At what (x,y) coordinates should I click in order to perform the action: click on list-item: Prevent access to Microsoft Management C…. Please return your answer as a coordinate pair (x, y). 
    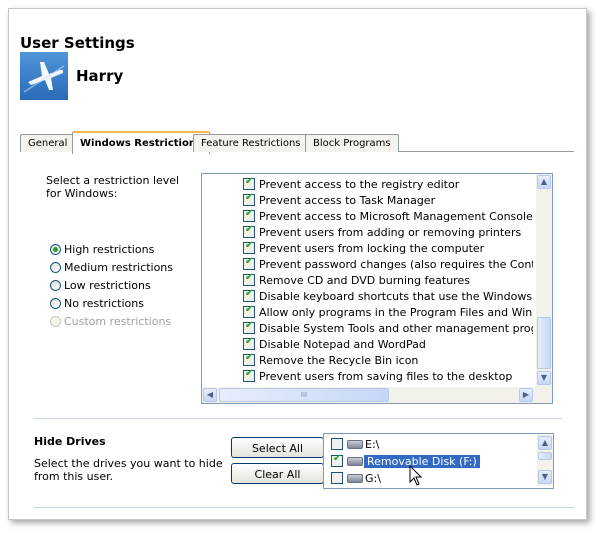
    Looking at the image, I should click on (388, 216).